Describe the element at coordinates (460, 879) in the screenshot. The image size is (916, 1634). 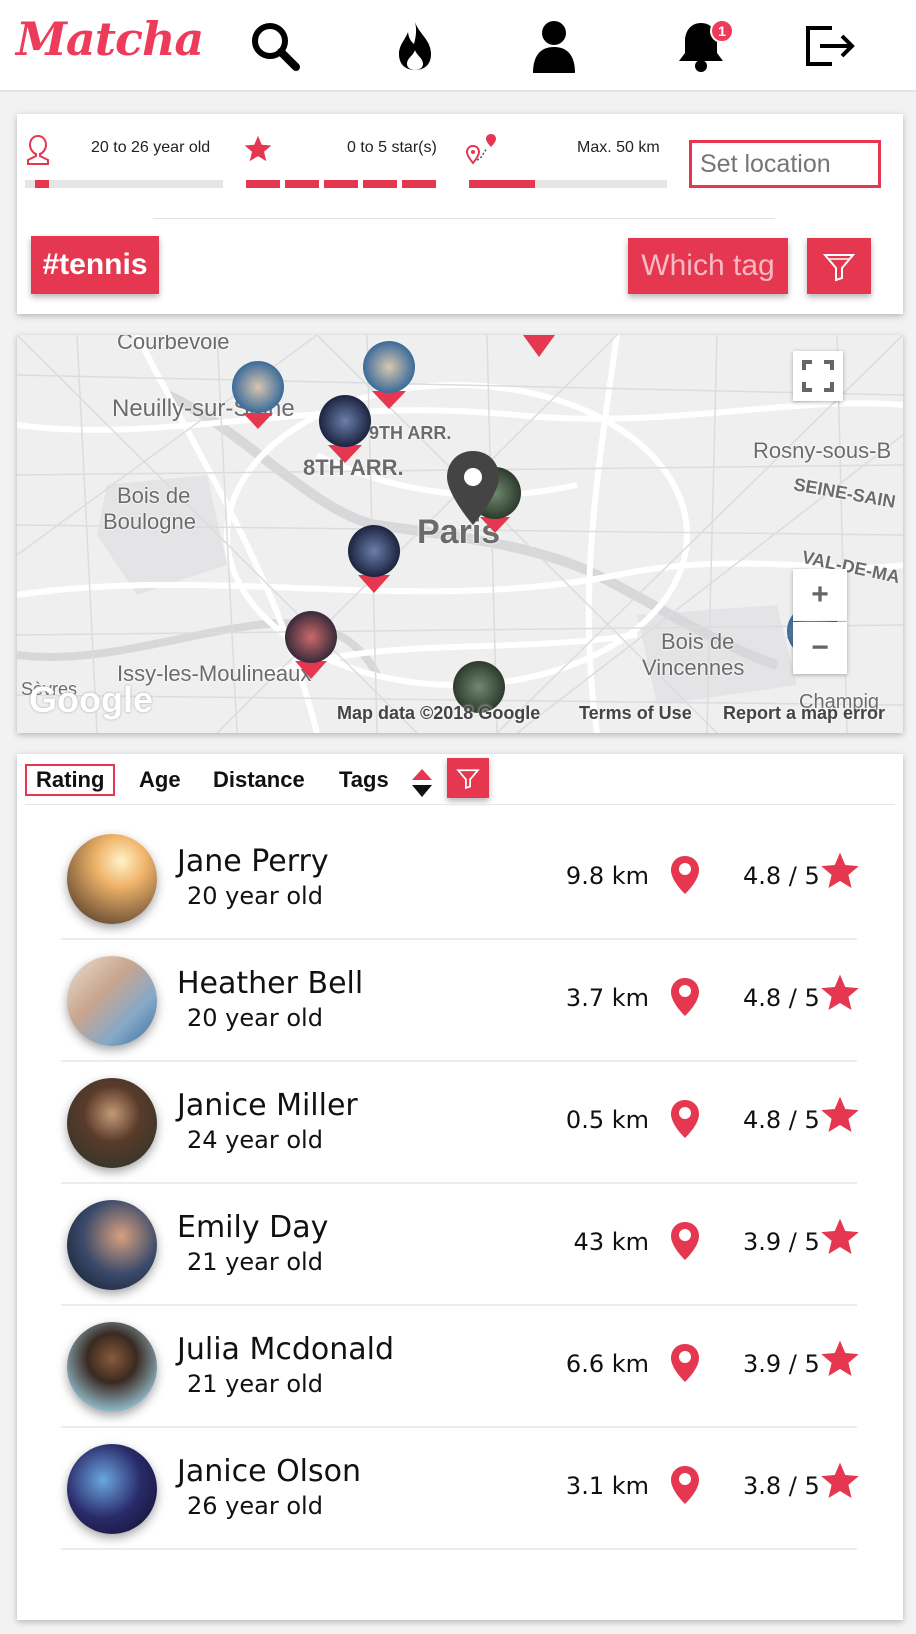
I see `user-row: Jane Perry 20 year old 9.8 km 4.8 / 5` at that location.